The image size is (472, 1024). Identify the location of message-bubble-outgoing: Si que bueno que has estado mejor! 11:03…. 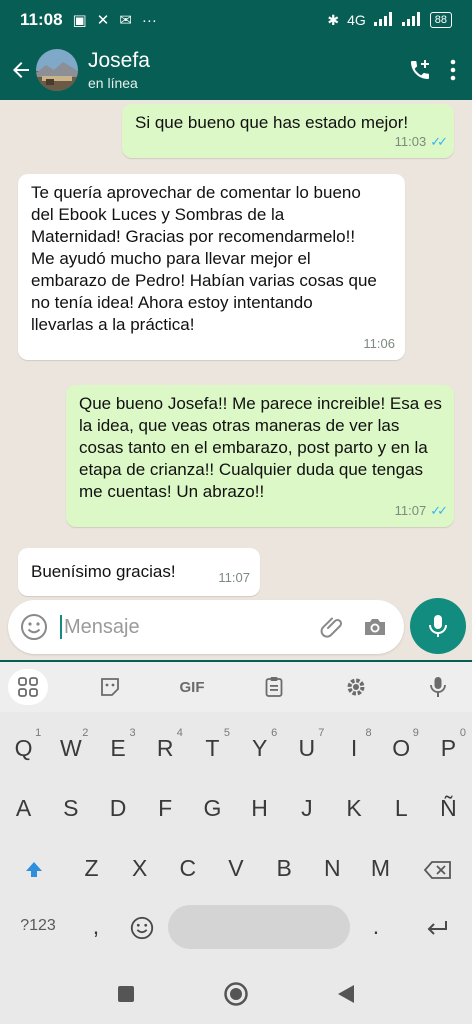
(288, 131).